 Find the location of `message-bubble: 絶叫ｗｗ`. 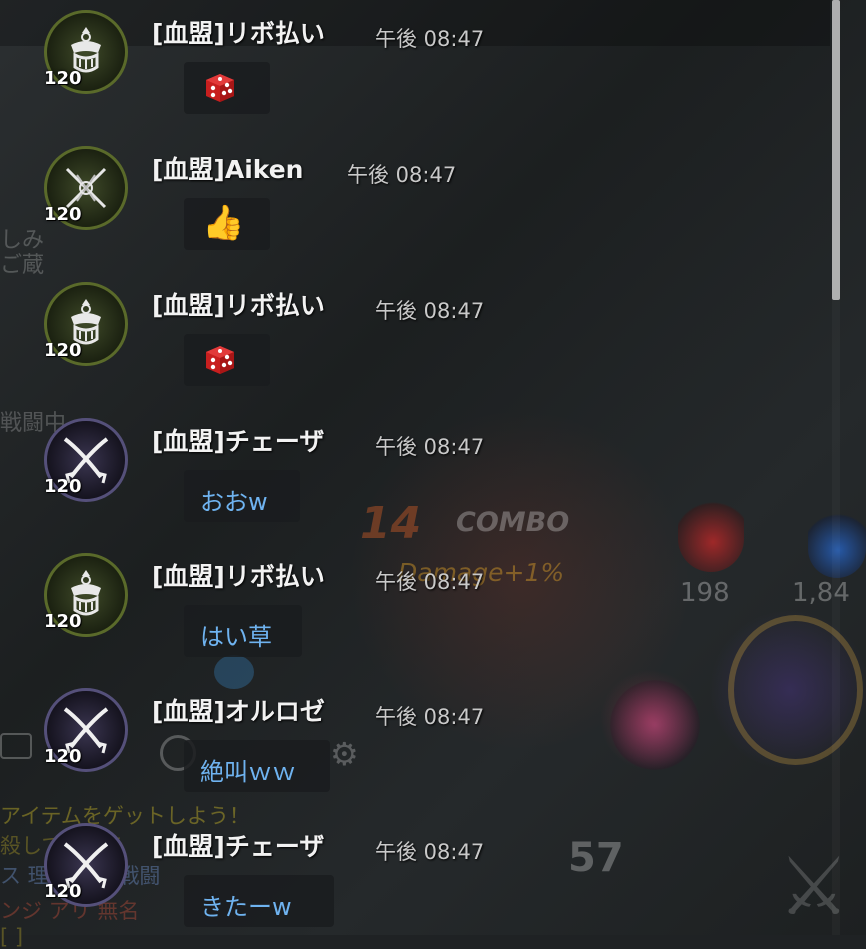

message-bubble: 絶叫ｗｗ is located at coordinates (257, 766).